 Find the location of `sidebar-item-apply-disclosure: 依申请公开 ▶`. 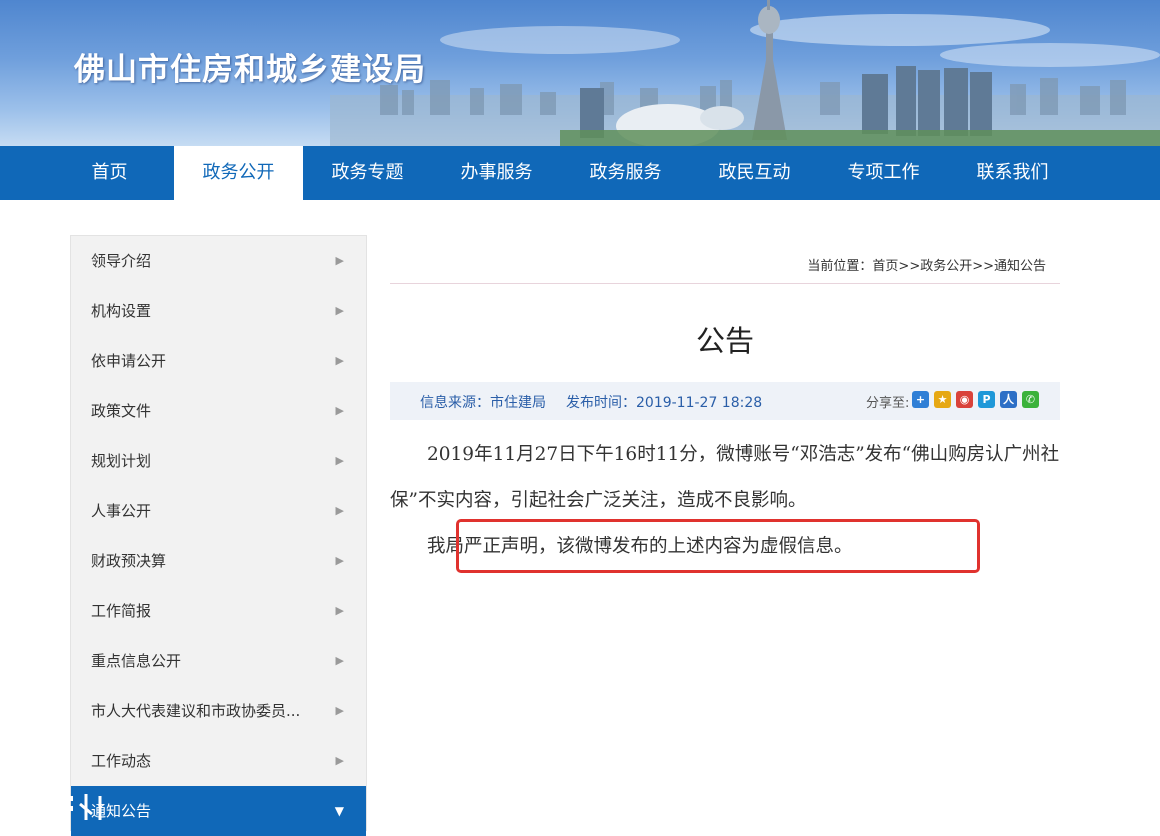

sidebar-item-apply-disclosure: 依申请公开 ▶ is located at coordinates (218, 361).